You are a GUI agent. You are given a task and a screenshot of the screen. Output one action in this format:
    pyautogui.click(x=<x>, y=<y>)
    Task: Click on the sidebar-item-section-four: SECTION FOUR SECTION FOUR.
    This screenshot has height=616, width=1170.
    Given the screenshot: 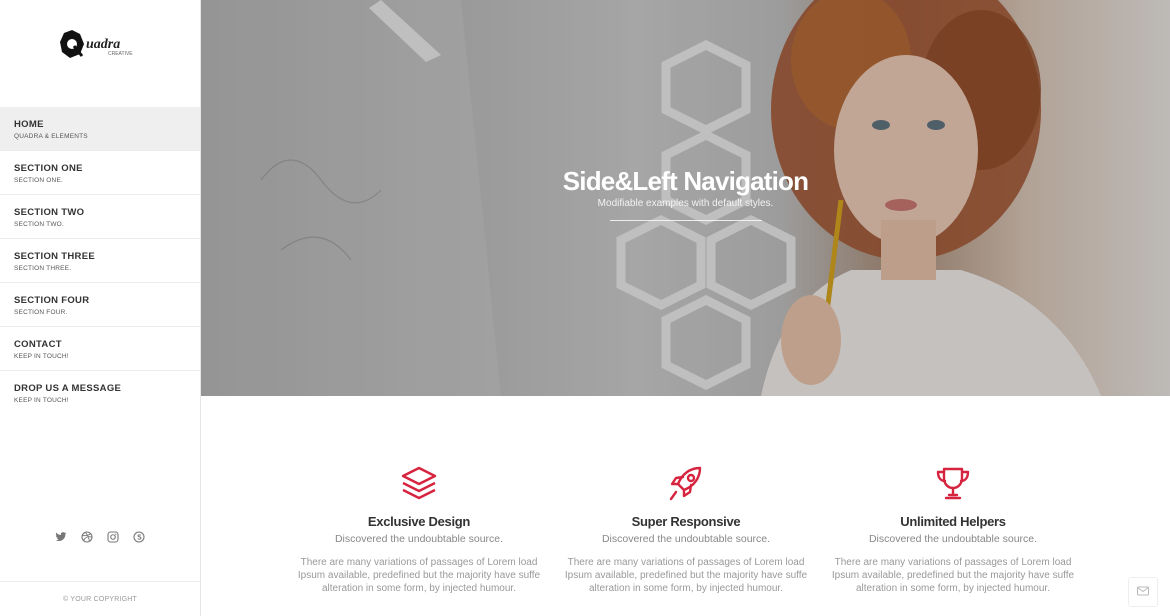 What is the action you would take?
    pyautogui.click(x=100, y=305)
    